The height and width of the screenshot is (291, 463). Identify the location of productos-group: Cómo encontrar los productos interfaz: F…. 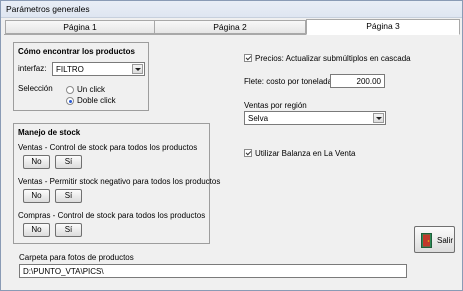
(81, 76).